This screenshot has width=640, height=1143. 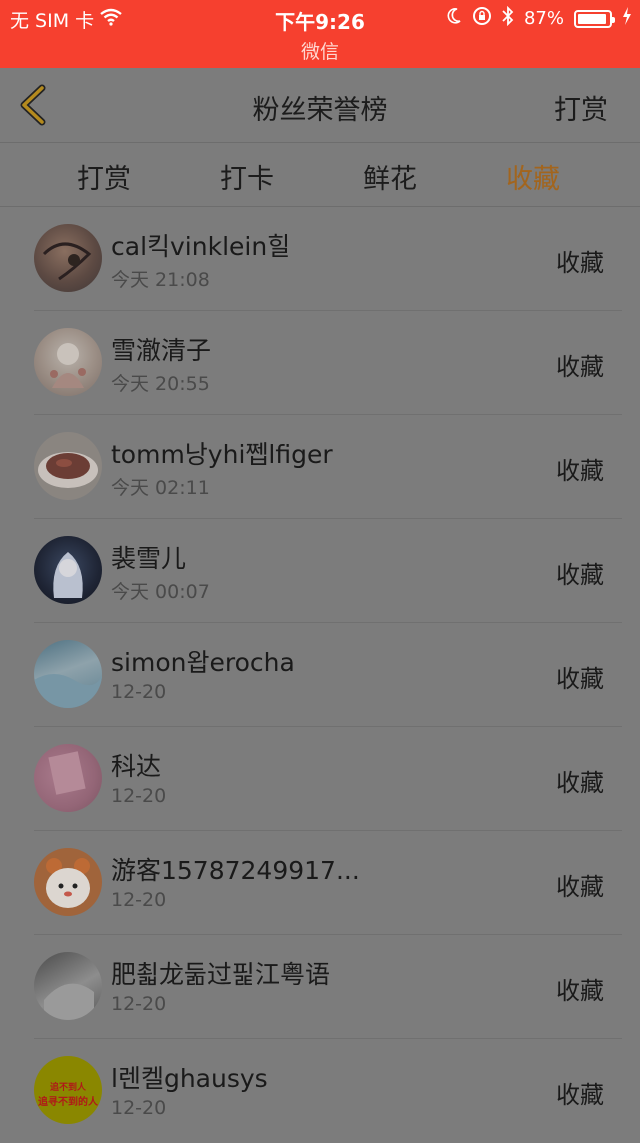 I want to click on avatar-text-bottom: 追寻不到的人, so click(x=68, y=1102).